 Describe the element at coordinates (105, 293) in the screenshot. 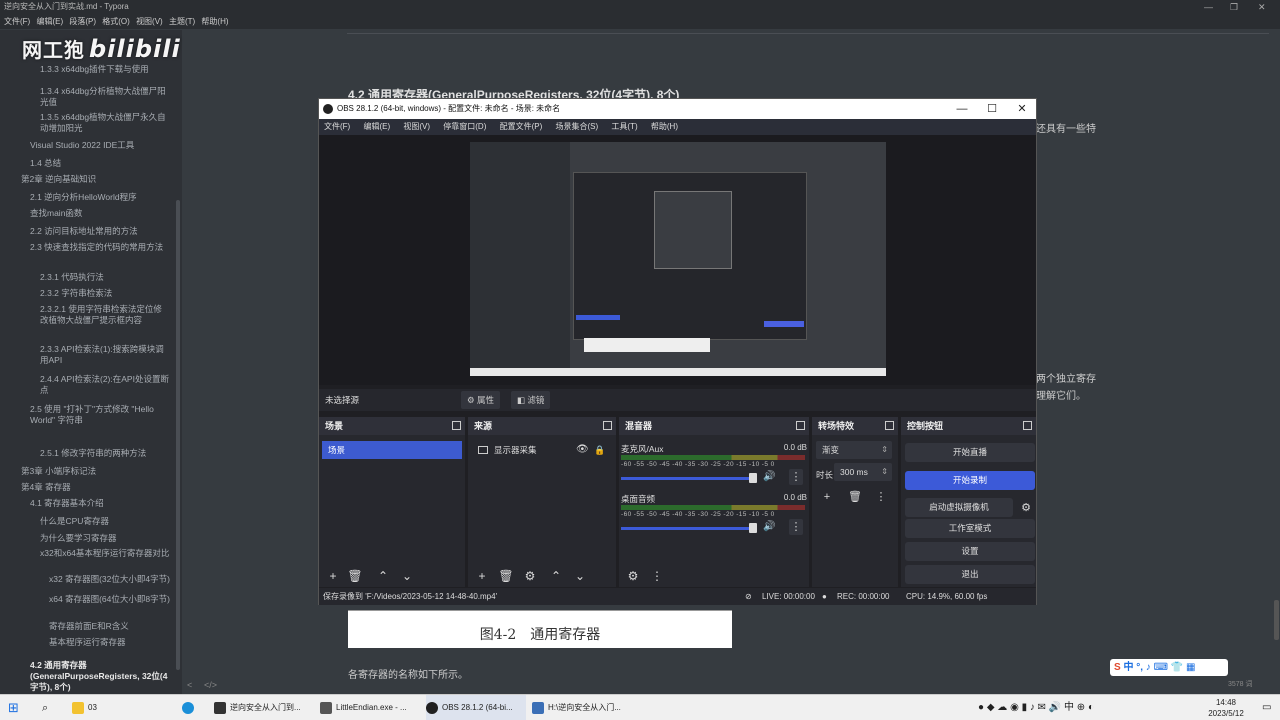

I see `toc-item: 2.3.2 字符串检索法` at that location.